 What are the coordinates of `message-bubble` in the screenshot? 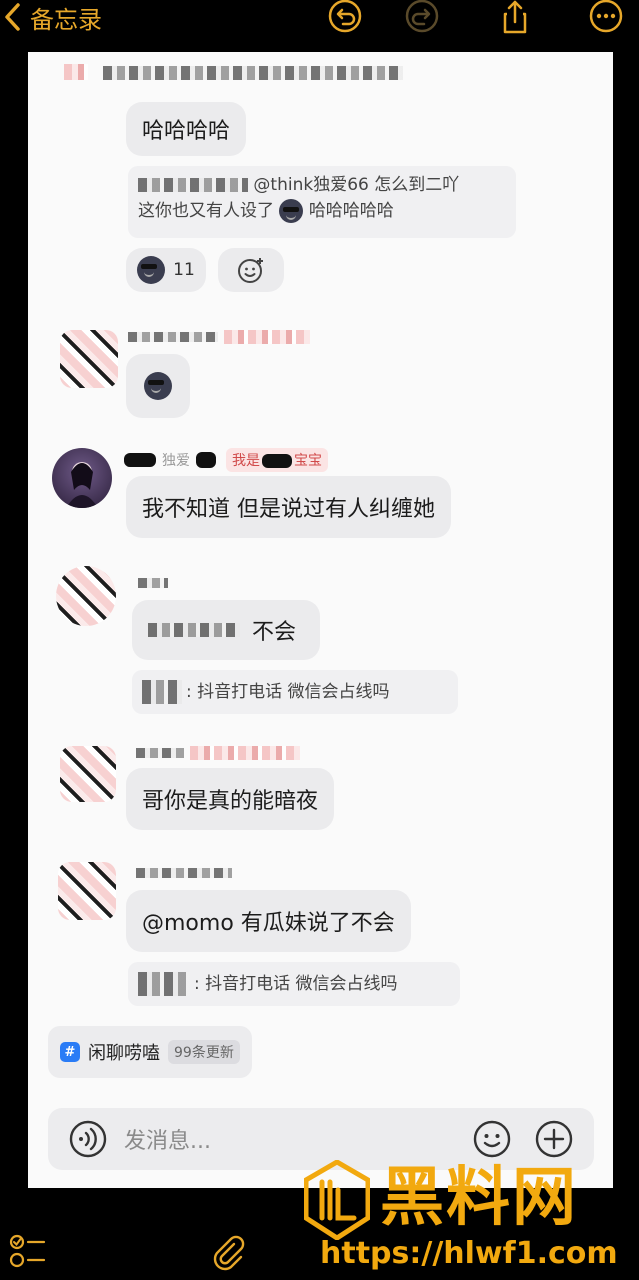 It's located at (158, 386).